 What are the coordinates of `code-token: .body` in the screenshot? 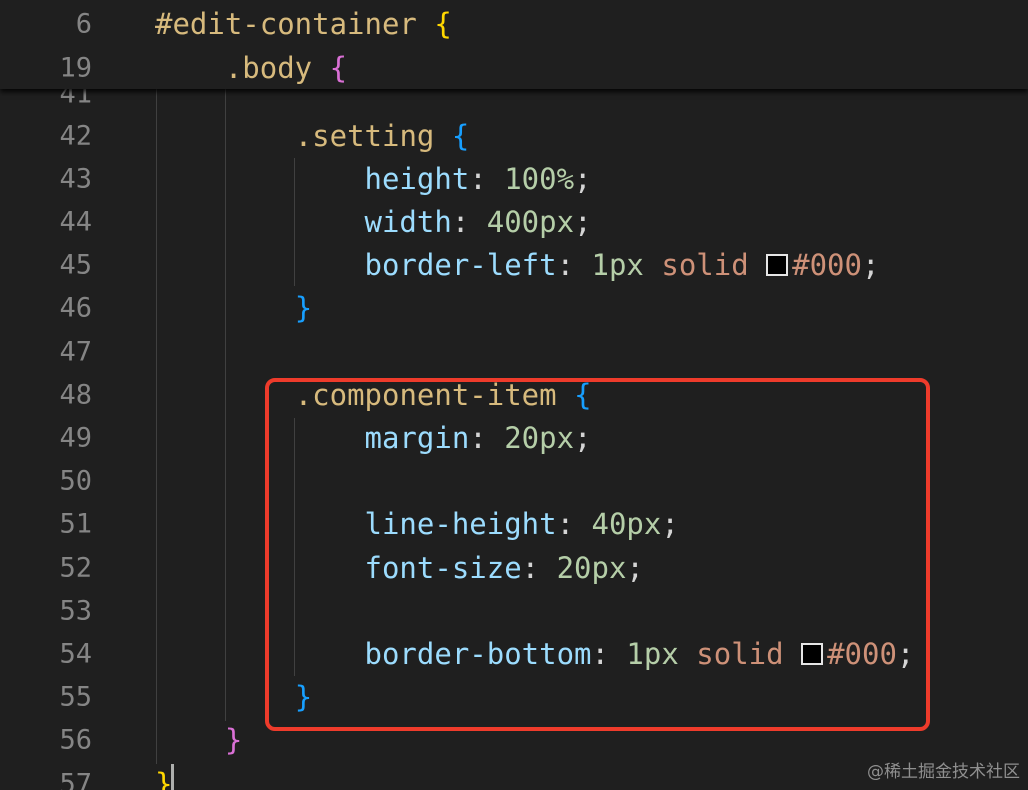 It's located at (268, 68).